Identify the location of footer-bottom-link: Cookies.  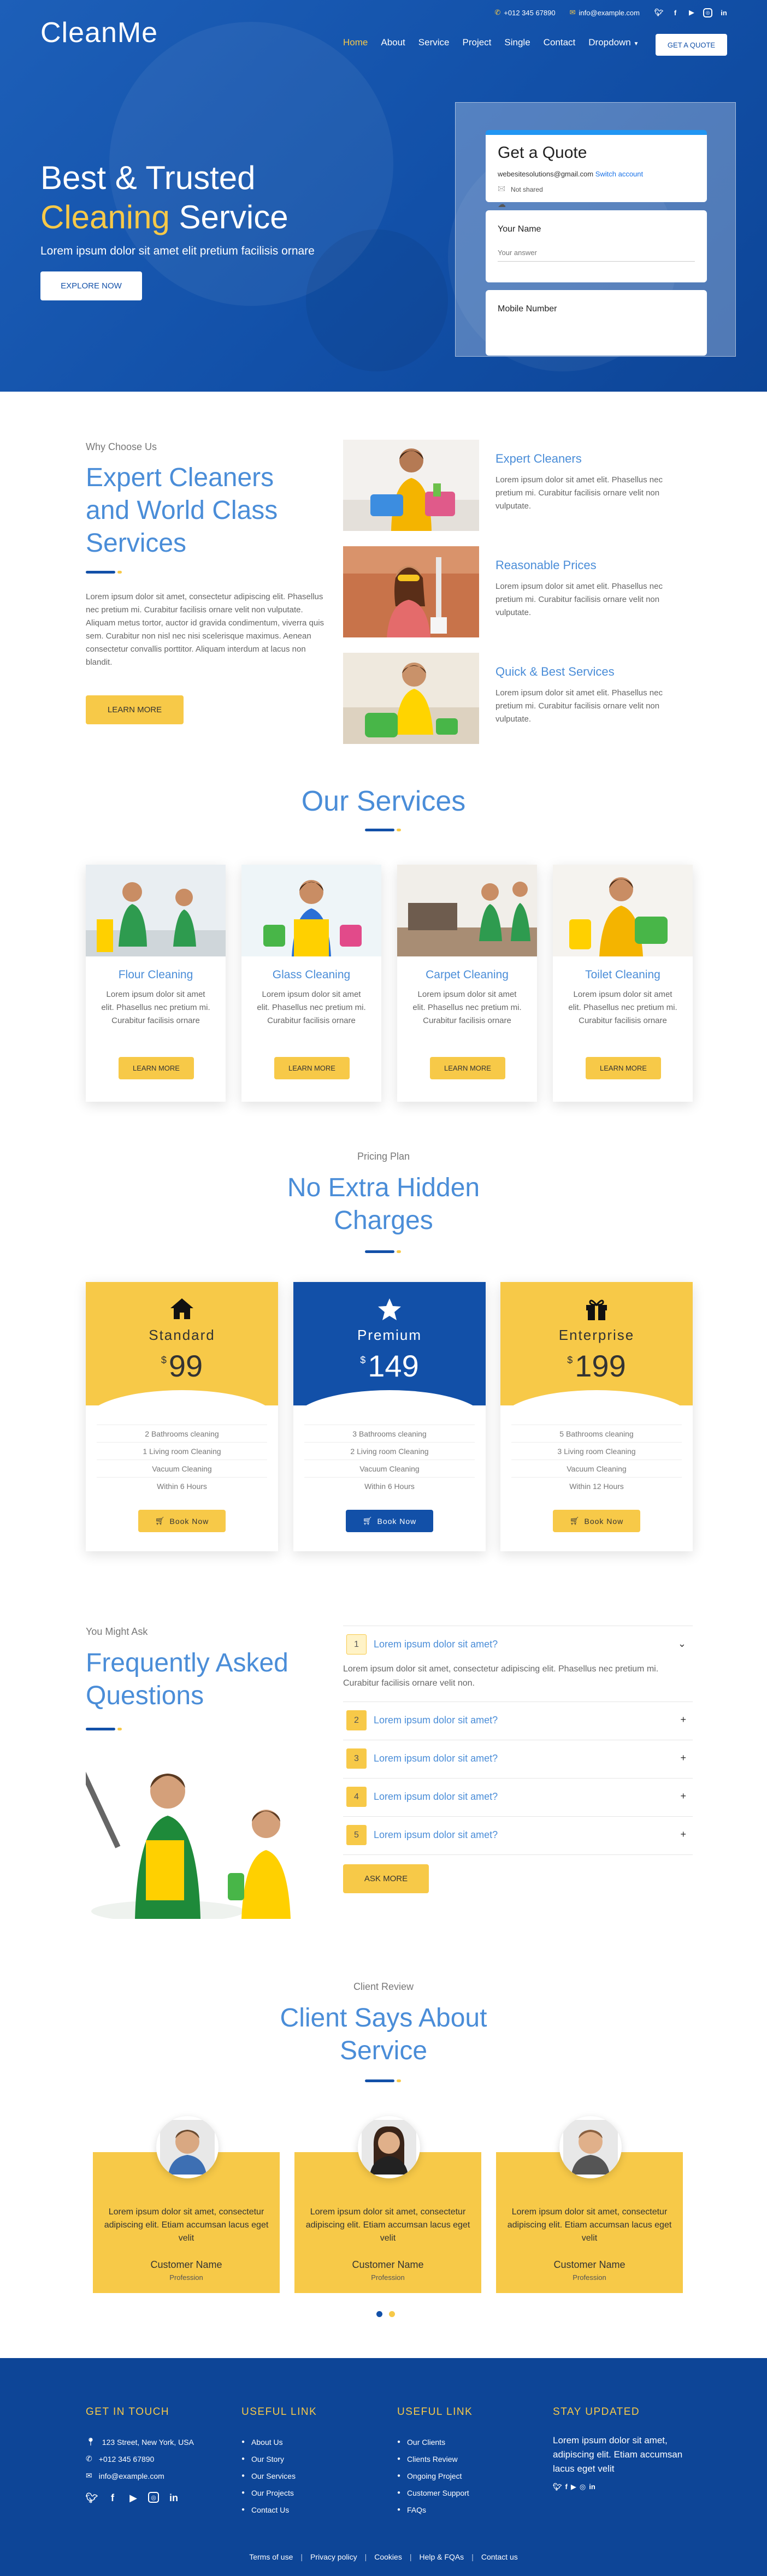
(388, 2557).